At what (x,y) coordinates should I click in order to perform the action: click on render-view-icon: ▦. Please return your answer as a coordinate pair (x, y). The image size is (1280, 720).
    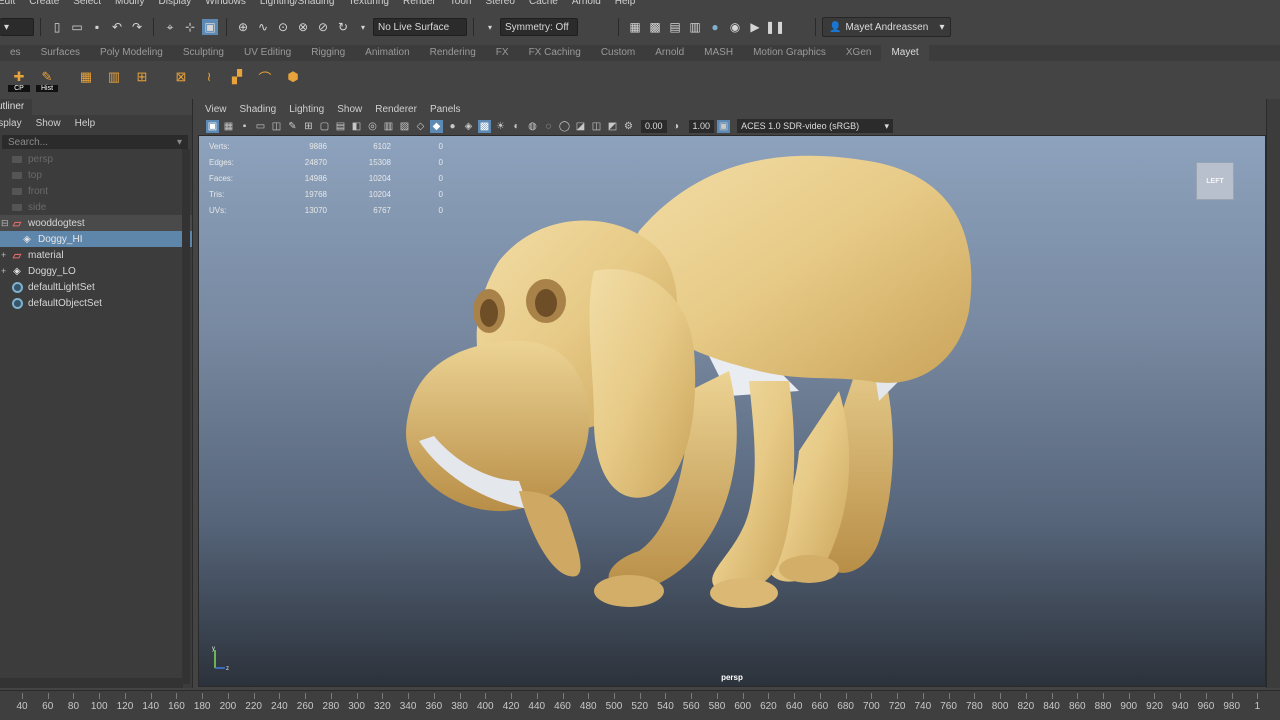
    Looking at the image, I should click on (635, 27).